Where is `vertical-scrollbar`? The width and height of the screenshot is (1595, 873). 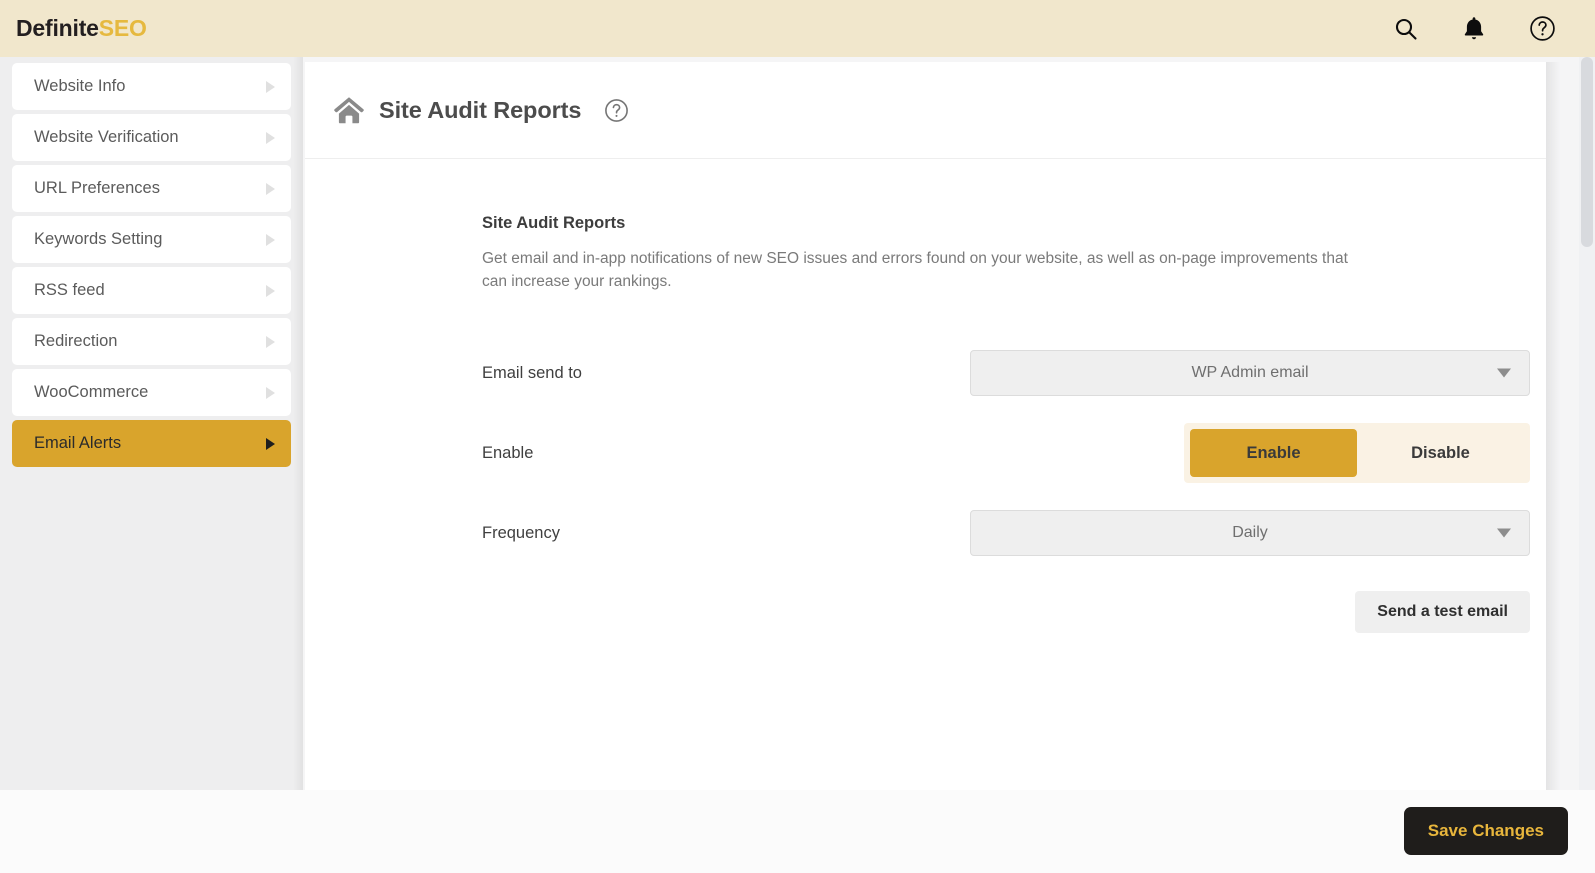
vertical-scrollbar is located at coordinates (1587, 423).